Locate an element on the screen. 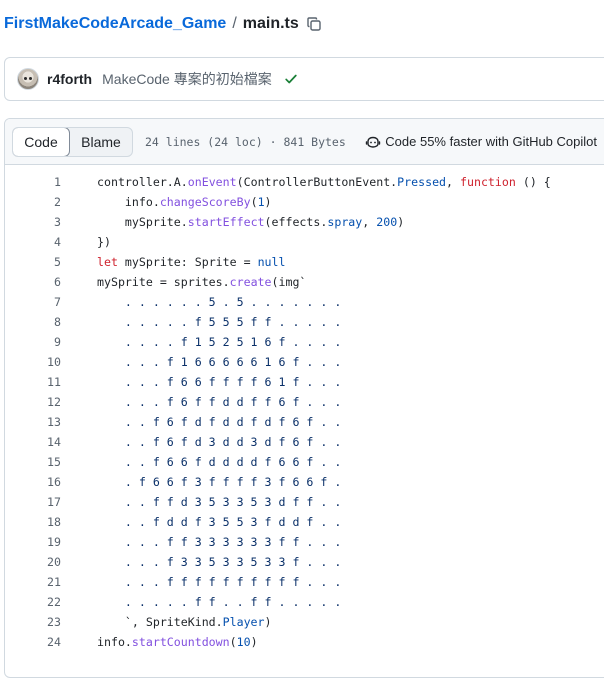 This screenshot has width=604, height=678. line-source: info.changeScoreBy(1) is located at coordinates (166, 202).